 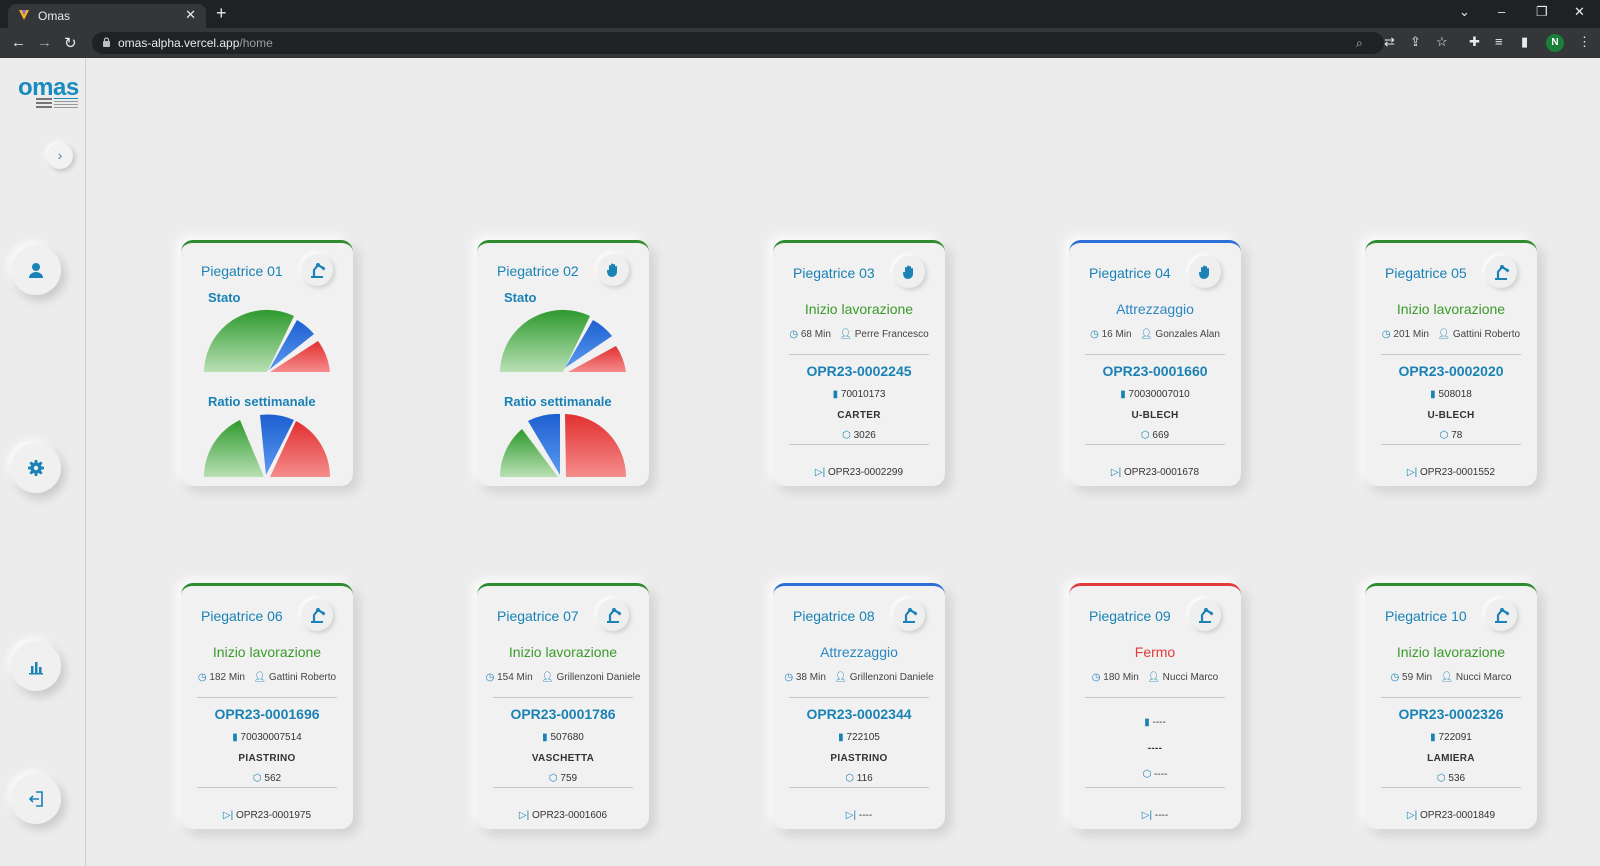 I want to click on extensions-icon: ✚, so click(x=1474, y=42).